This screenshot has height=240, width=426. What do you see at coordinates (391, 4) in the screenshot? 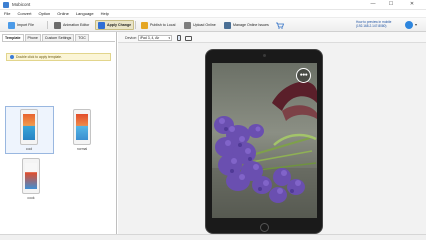
I see `maximize-button: ☐` at bounding box center [391, 4].